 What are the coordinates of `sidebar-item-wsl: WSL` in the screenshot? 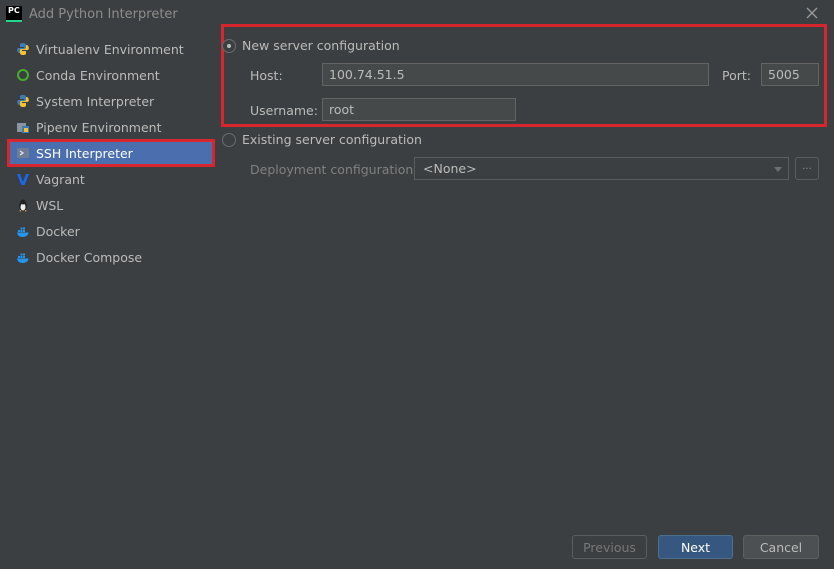 It's located at (111, 205).